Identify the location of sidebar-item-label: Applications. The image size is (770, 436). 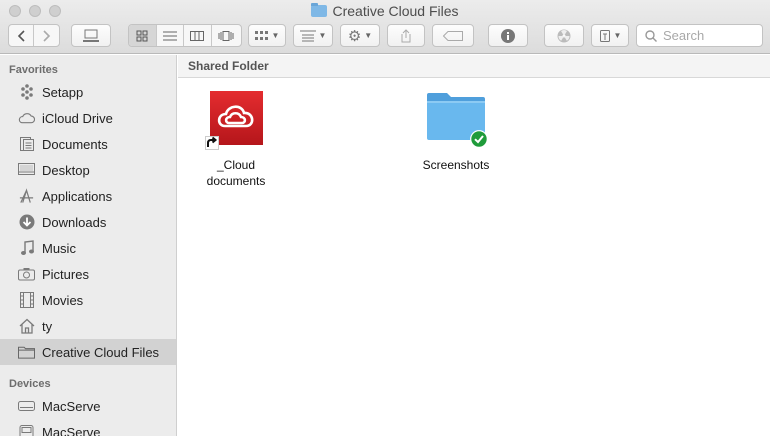
(77, 196).